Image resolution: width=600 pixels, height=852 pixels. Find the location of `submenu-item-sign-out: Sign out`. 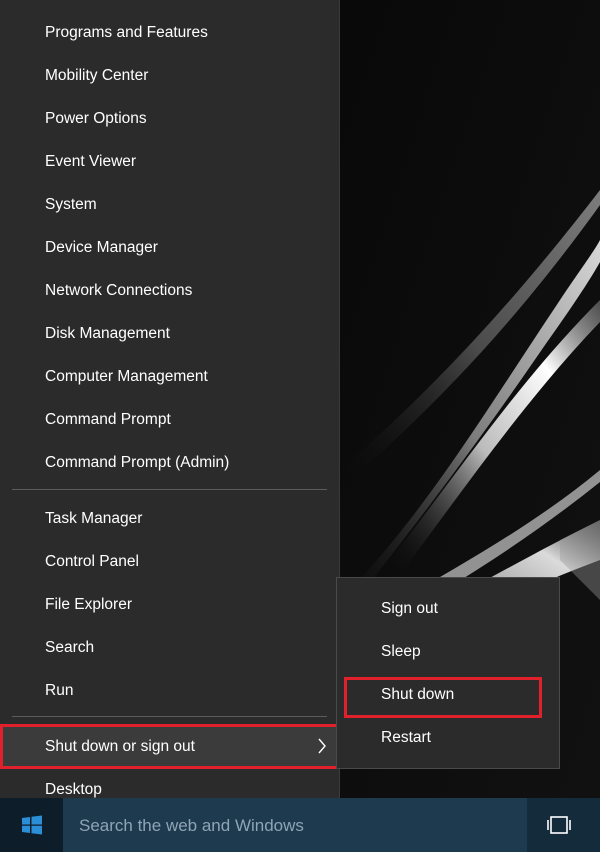

submenu-item-sign-out: Sign out is located at coordinates (448, 608).